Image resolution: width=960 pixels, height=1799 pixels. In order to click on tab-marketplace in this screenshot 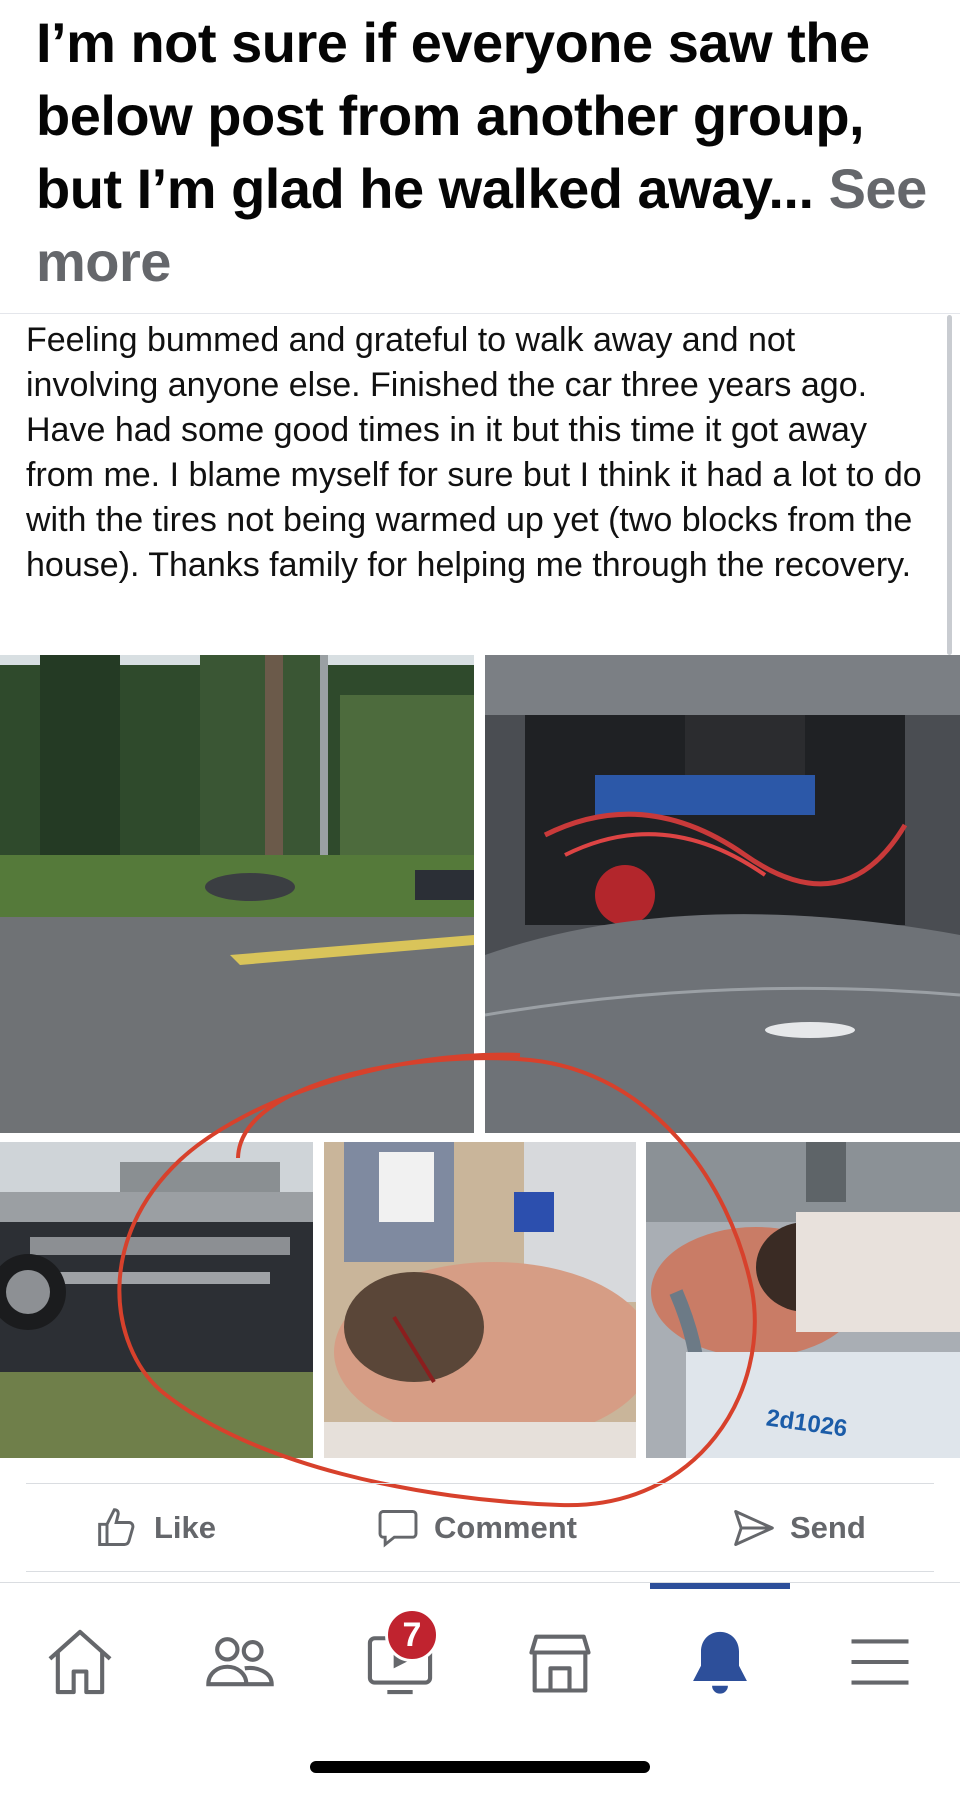, I will do `click(560, 1662)`.